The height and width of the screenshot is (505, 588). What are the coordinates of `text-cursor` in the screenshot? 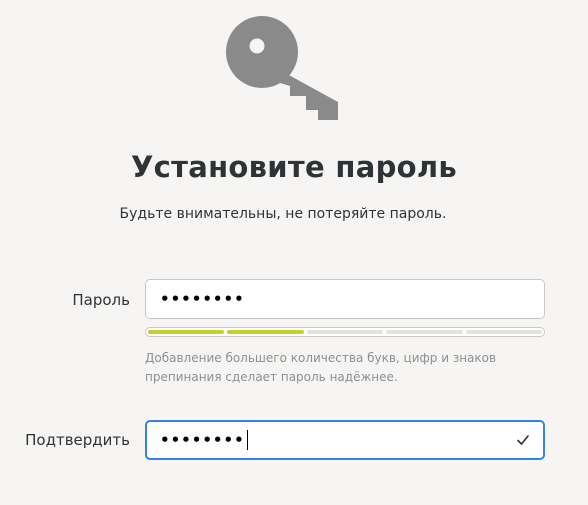 It's located at (247, 440).